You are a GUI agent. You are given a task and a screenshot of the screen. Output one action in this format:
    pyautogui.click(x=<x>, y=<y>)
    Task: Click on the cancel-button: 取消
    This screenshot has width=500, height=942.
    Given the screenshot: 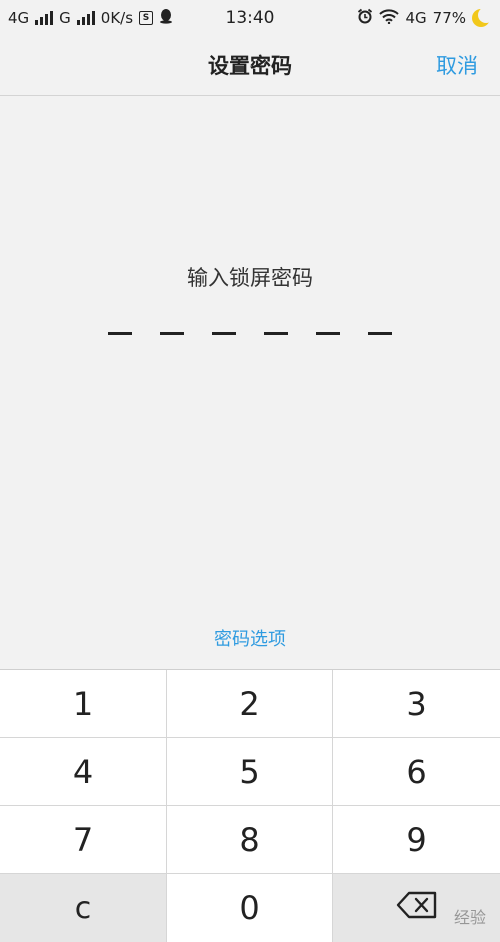 What is the action you would take?
    pyautogui.click(x=457, y=66)
    